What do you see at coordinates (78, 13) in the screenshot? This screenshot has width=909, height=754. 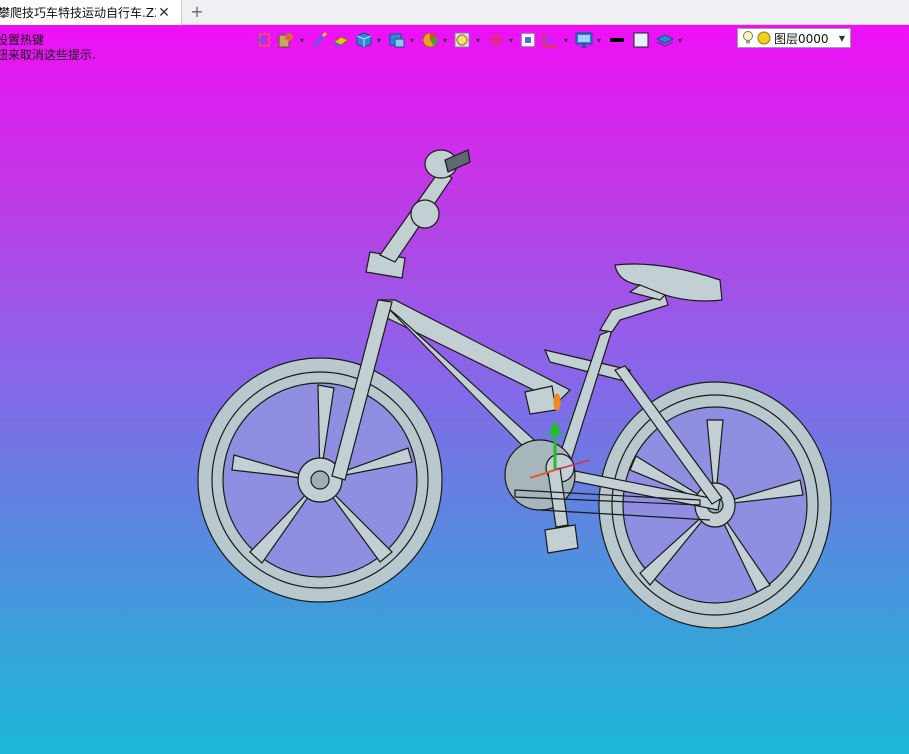 I see `tab-title: 攀爬技巧车特技运动自行车.Z3` at bounding box center [78, 13].